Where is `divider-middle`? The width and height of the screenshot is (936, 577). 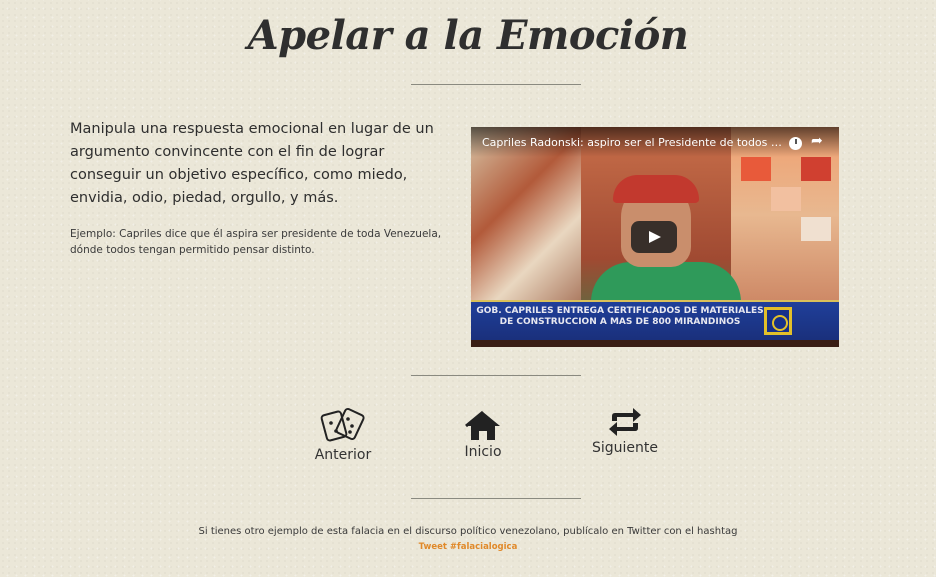
divider-middle is located at coordinates (496, 375).